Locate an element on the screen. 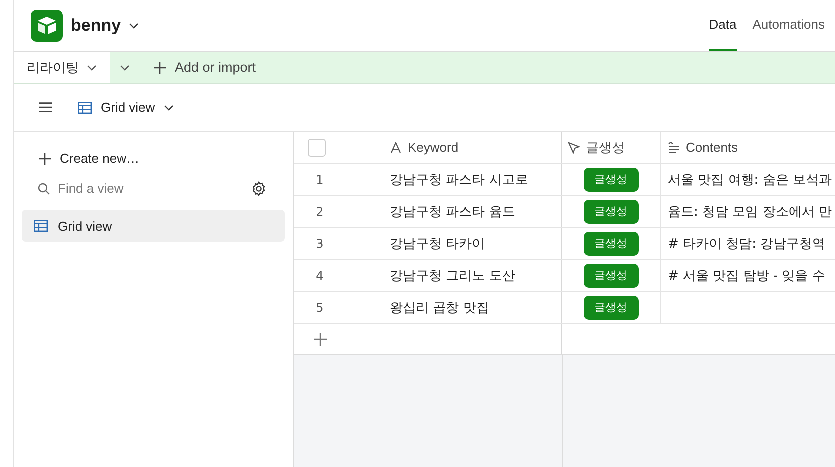  add-or-import-button: Add or import is located at coordinates (205, 67).